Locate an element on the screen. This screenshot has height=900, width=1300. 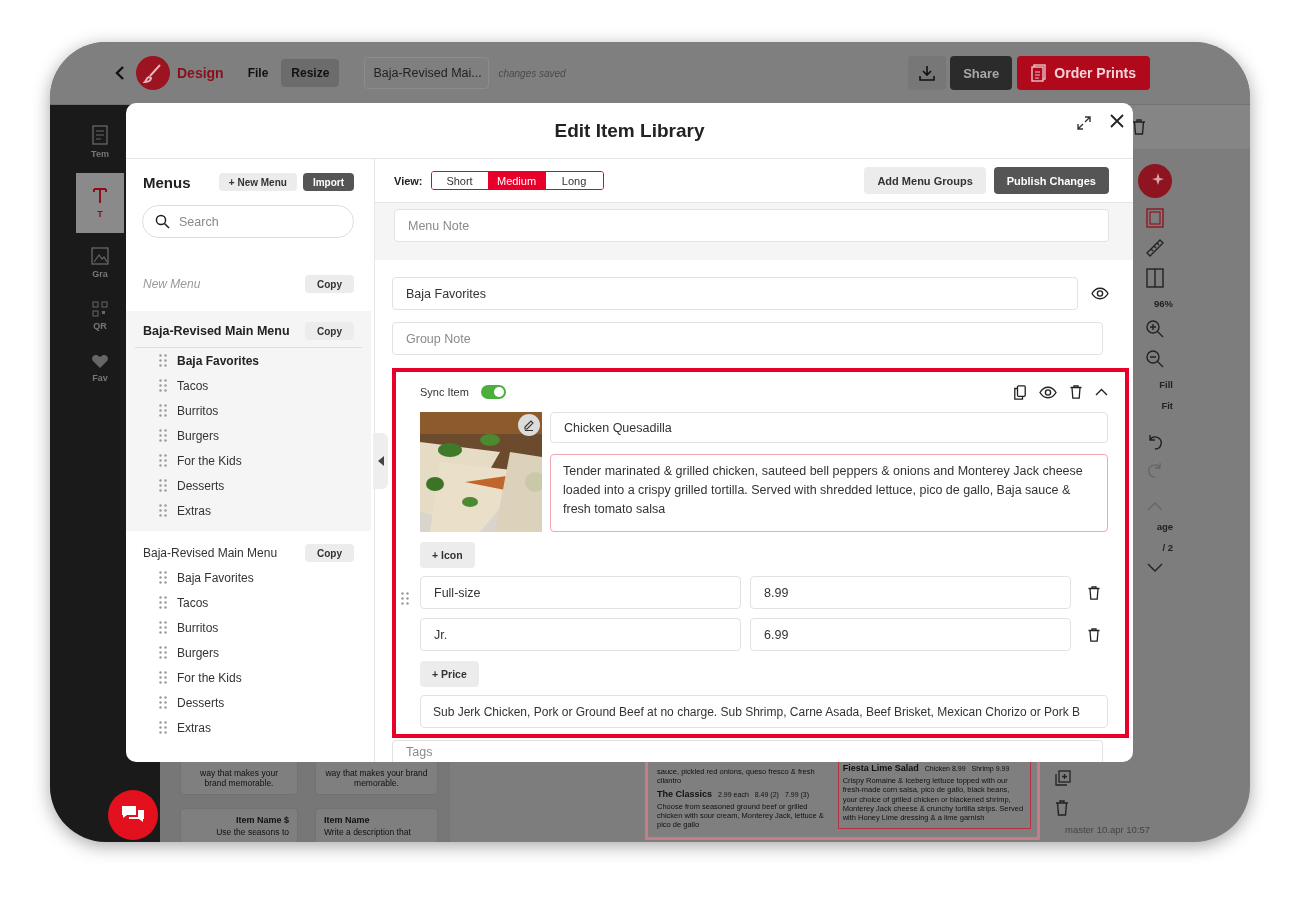
add-icon-button: + Icon is located at coordinates (447, 555).